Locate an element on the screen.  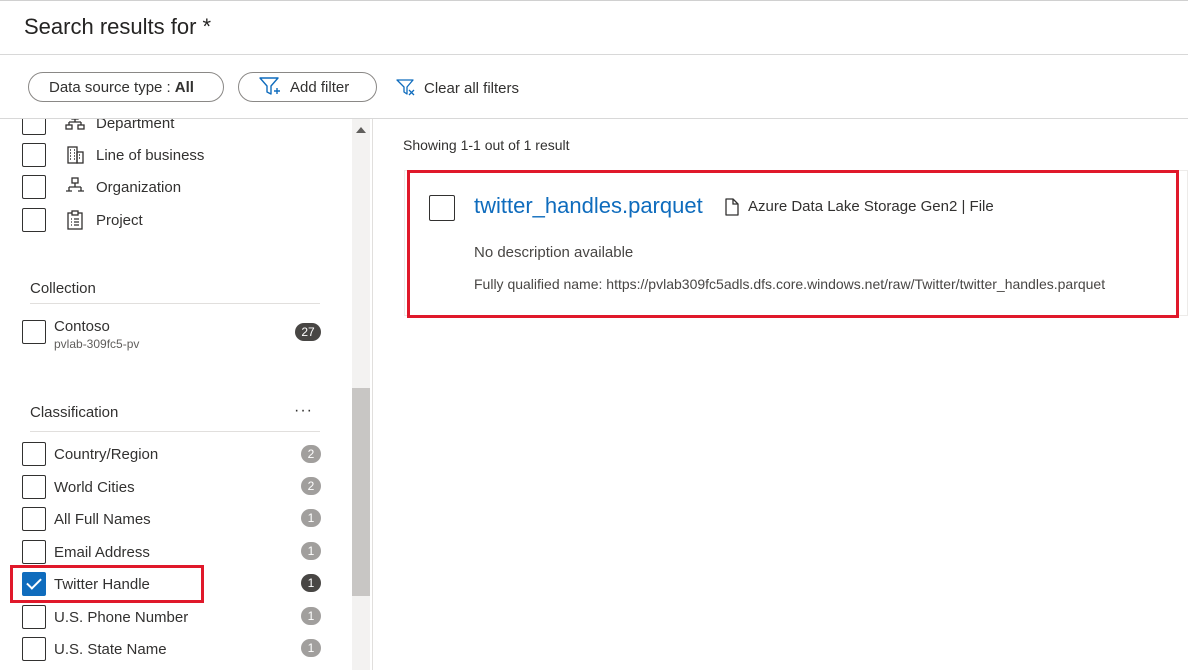
clear-all-filters-button: Clear all filters is located at coordinates (457, 88).